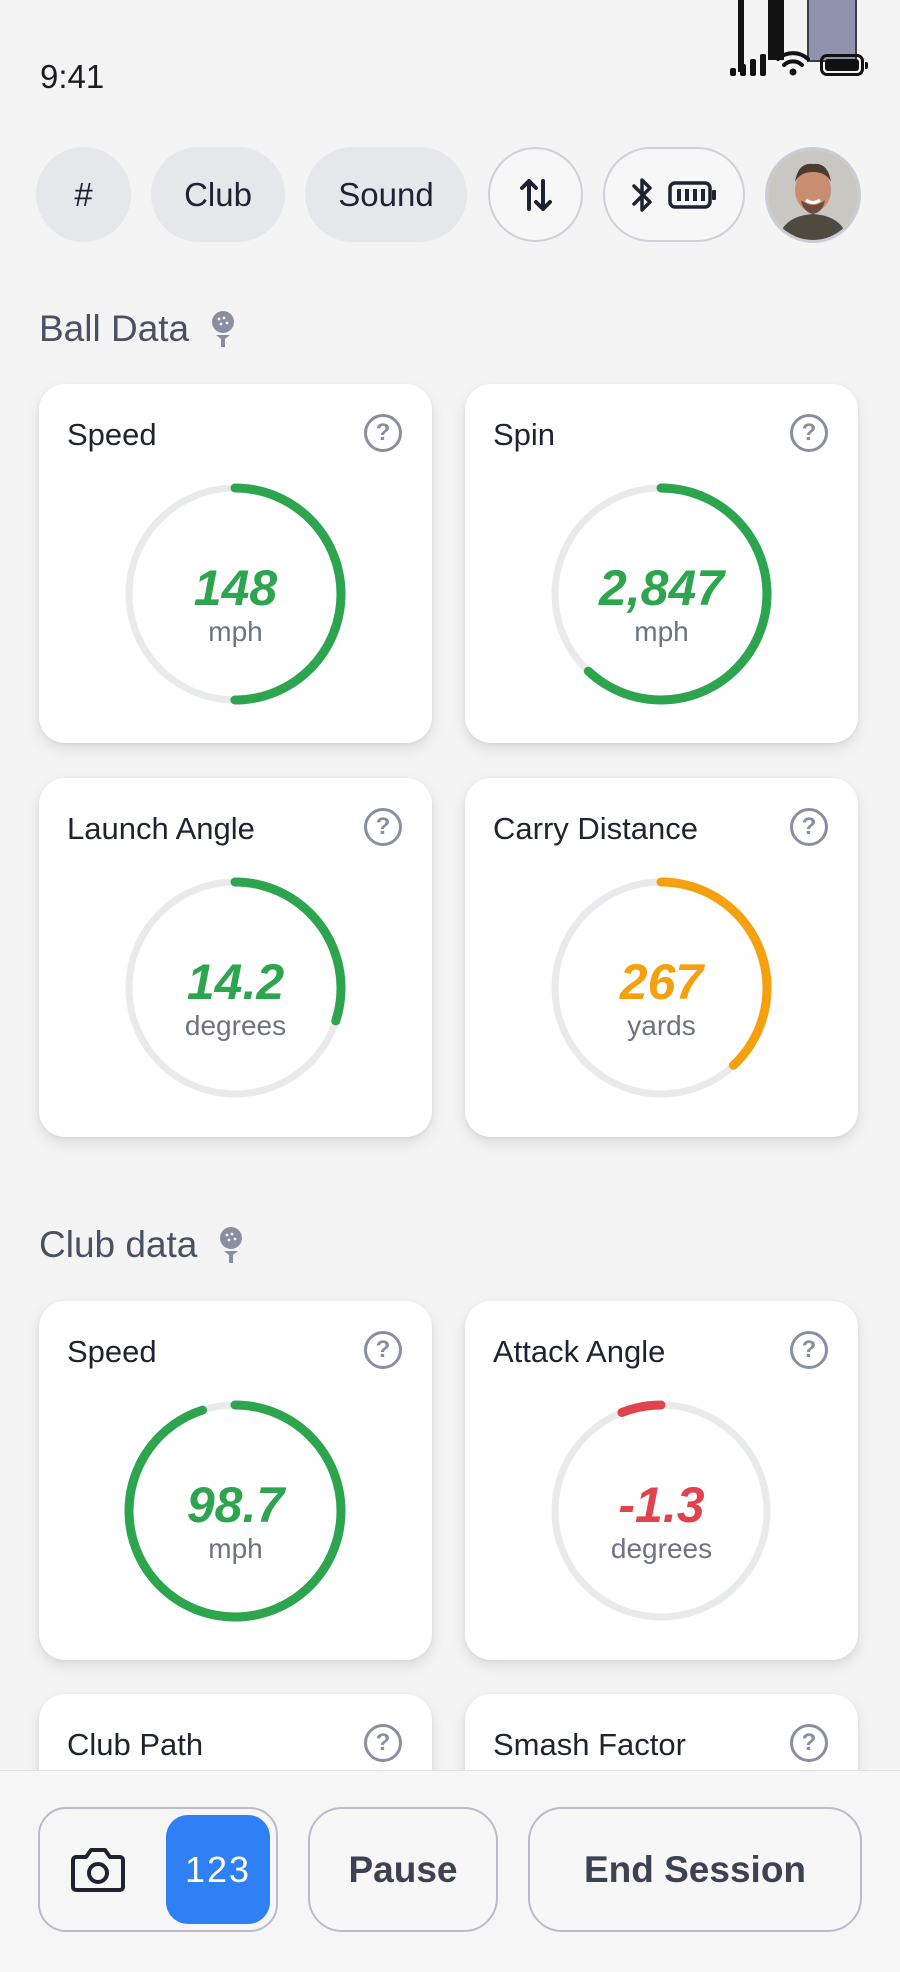 This screenshot has height=1972, width=900. I want to click on signal-icon, so click(748, 65).